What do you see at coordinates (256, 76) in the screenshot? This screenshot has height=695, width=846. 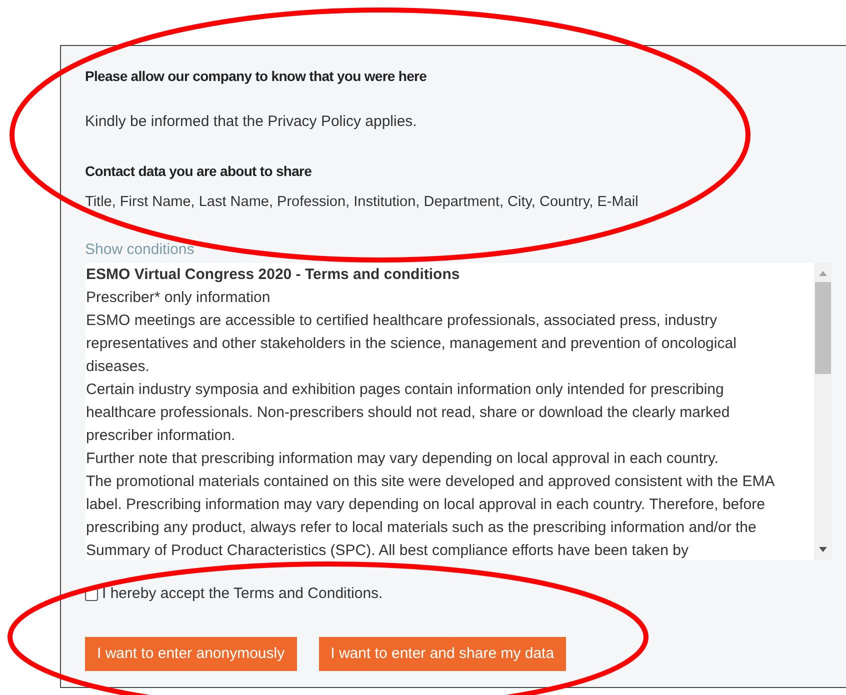 I see `notice-heading: Please allow our company to know that you were here` at bounding box center [256, 76].